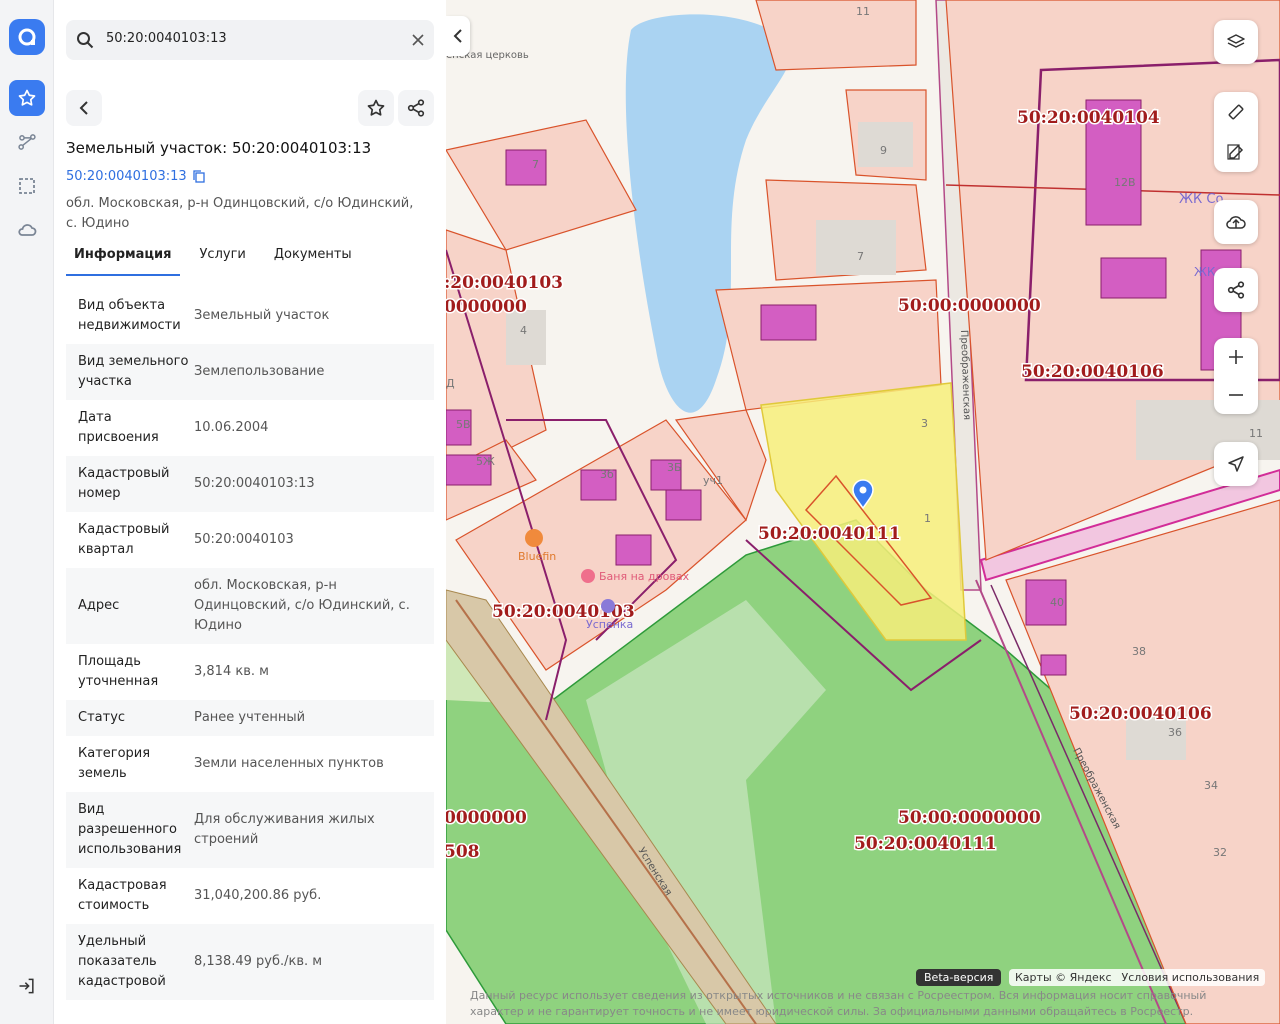  What do you see at coordinates (1140, 714) in the screenshot?
I see `map-label-q0106b: 50:20:0040106` at bounding box center [1140, 714].